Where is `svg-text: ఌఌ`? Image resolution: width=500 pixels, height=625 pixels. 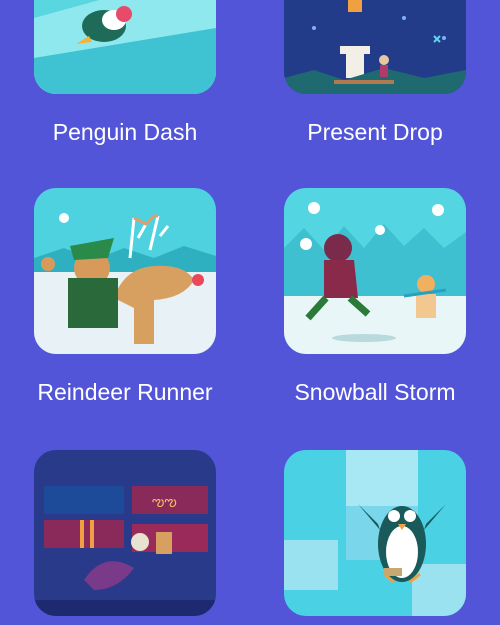
svg-text: ఌఌ is located at coordinates (164, 501).